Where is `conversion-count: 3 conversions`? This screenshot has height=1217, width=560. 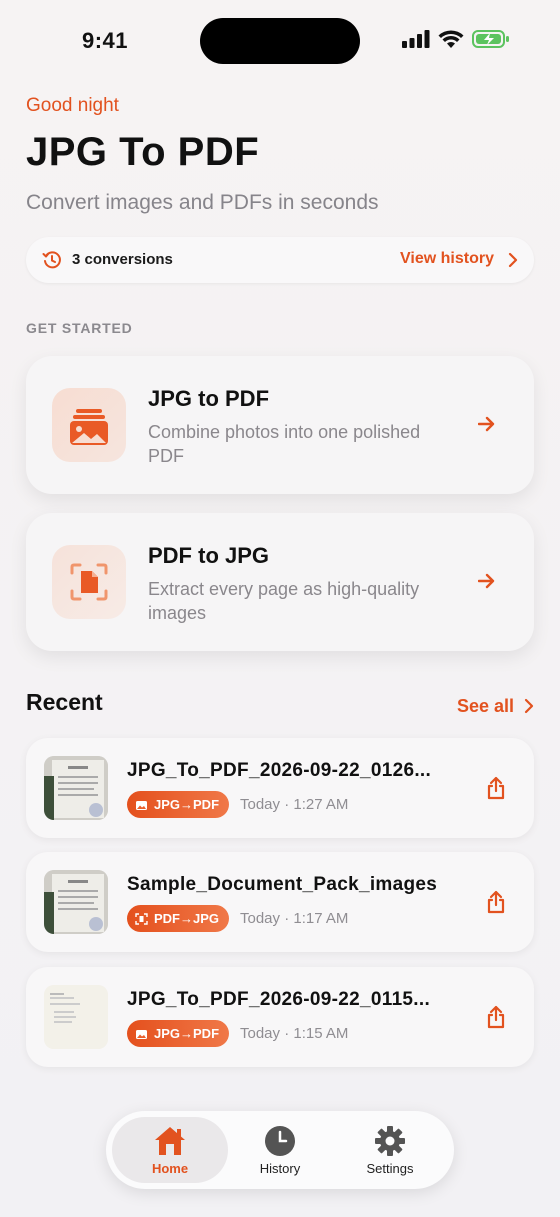 conversion-count: 3 conversions is located at coordinates (122, 259).